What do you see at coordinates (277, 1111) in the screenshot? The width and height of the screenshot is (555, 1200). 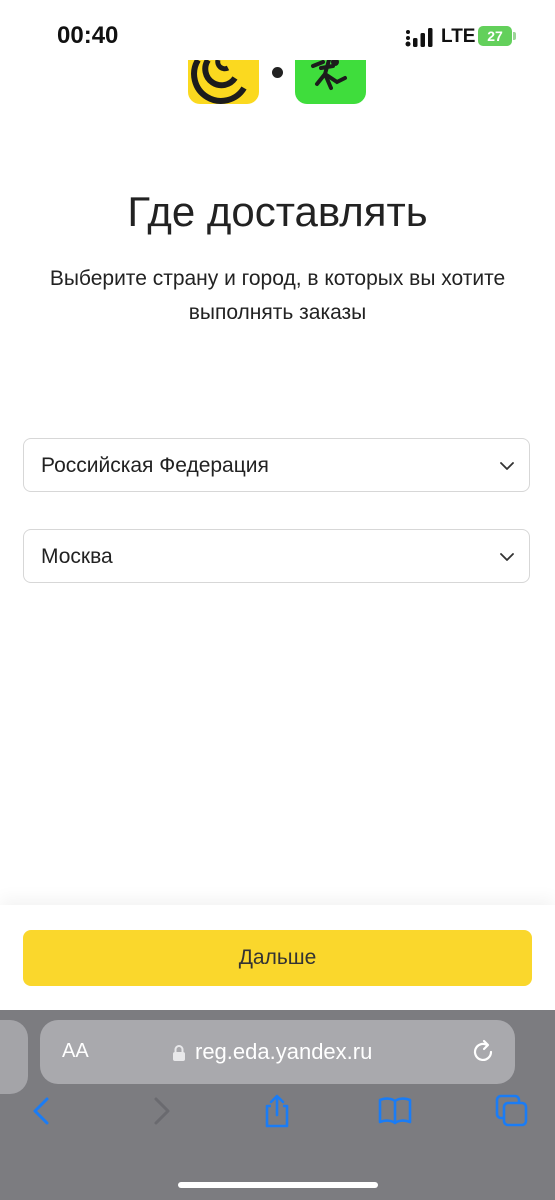 I see `share-icon` at bounding box center [277, 1111].